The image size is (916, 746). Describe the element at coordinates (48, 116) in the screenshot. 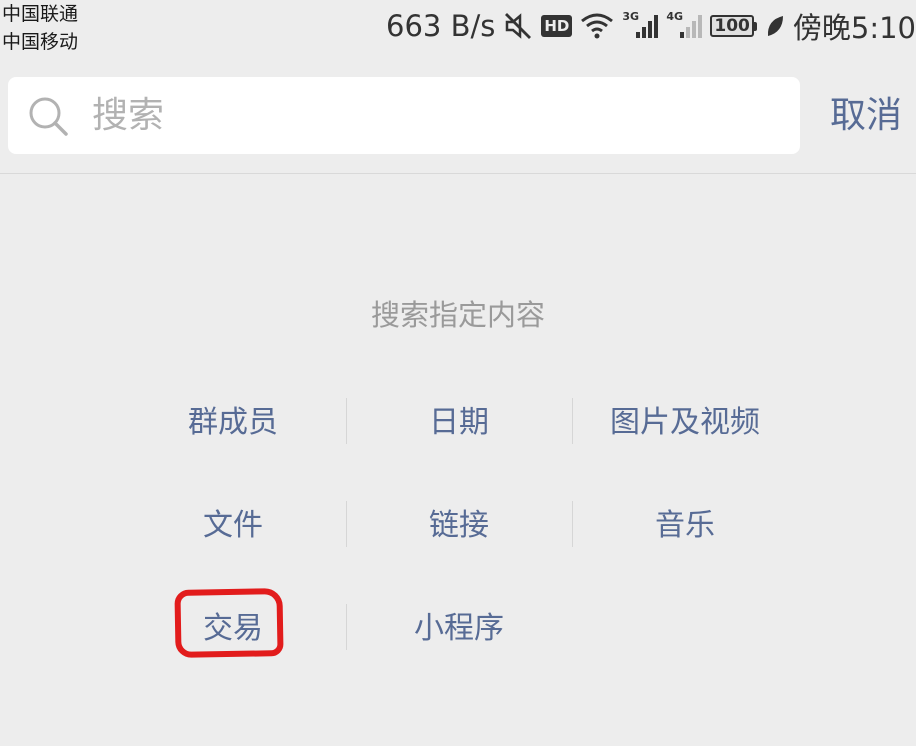

I see `search-icon` at that location.